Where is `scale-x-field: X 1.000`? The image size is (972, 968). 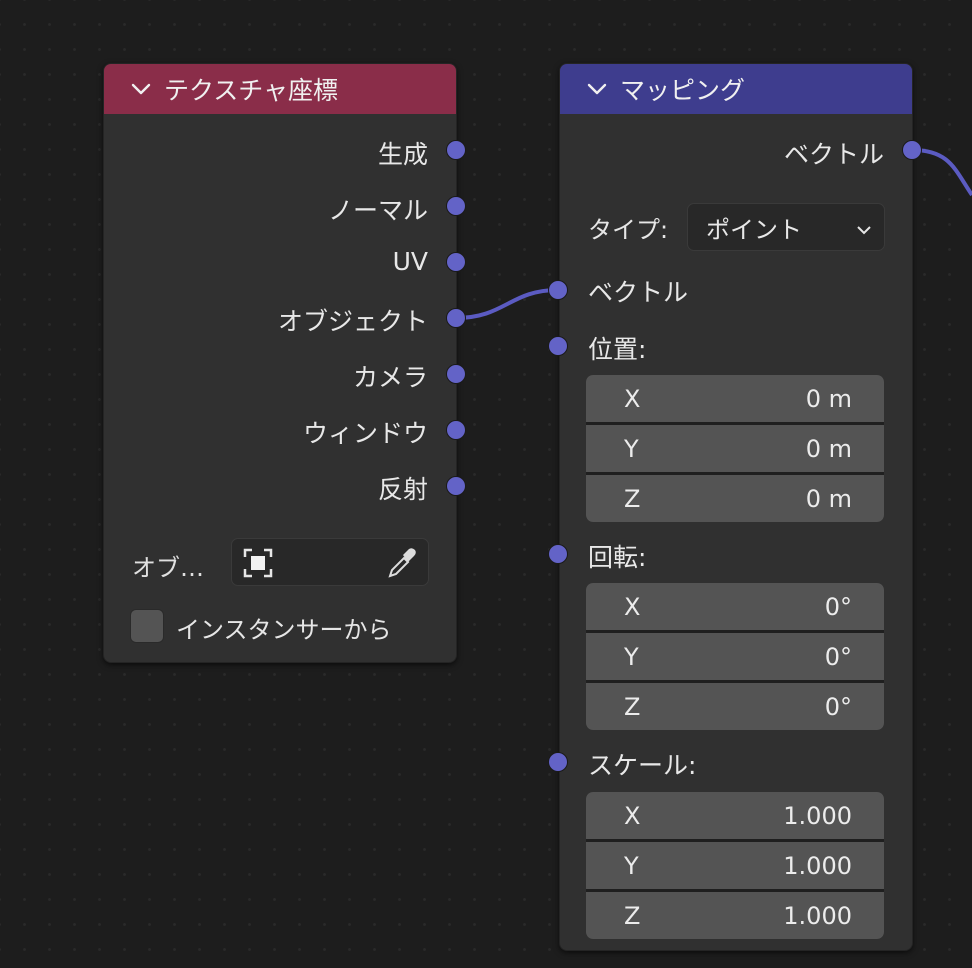
scale-x-field: X 1.000 is located at coordinates (735, 815).